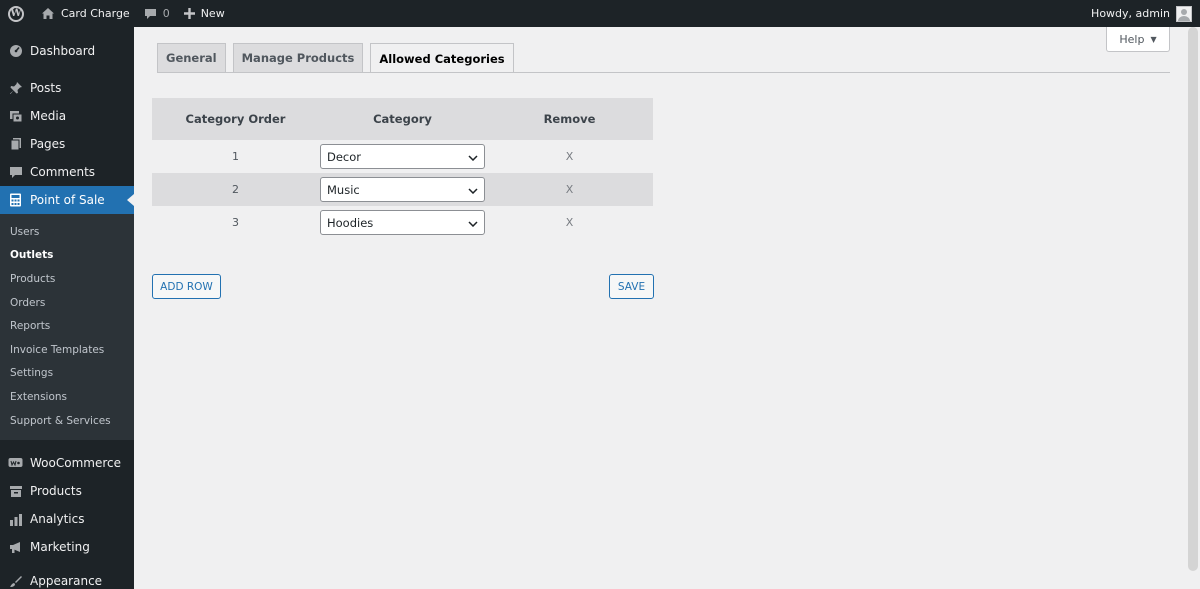 This screenshot has height=589, width=1200. Describe the element at coordinates (63, 51) in the screenshot. I see `menu-dashboard-label: Dashboard` at that location.